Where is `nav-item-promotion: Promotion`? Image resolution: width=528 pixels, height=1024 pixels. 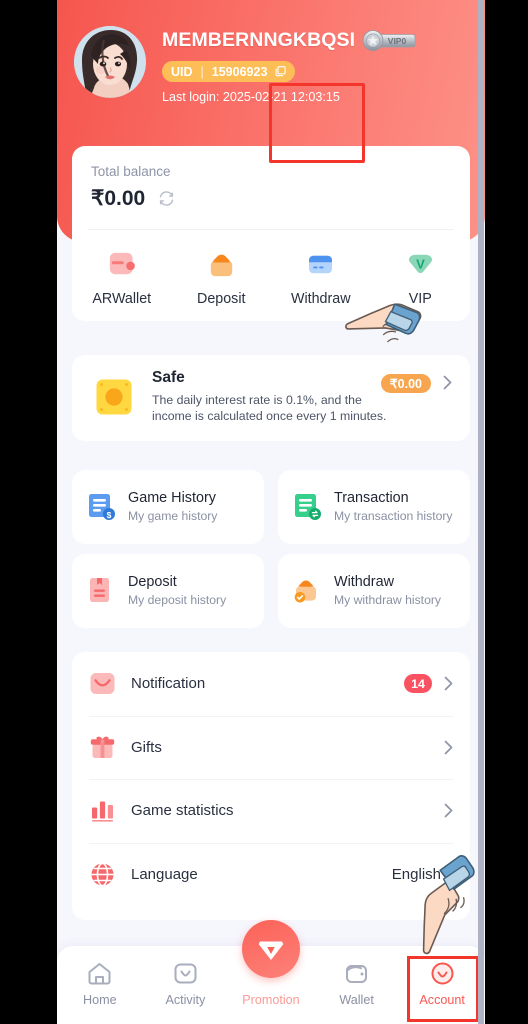
nav-item-promotion: Promotion is located at coordinates (271, 983).